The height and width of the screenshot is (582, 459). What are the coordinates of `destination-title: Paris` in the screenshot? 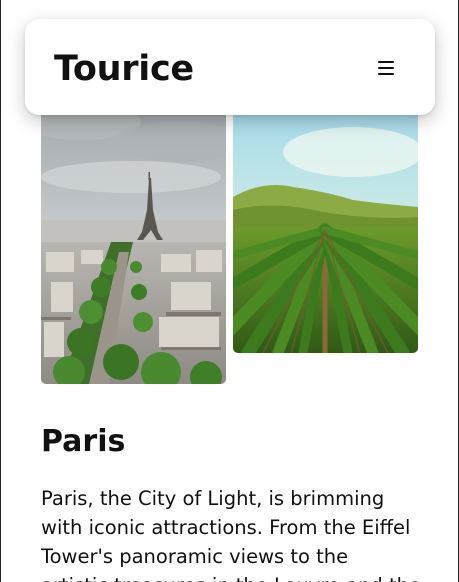 It's located at (83, 441).